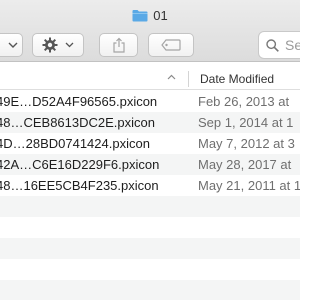  What do you see at coordinates (272, 45) in the screenshot?
I see `search-icon` at bounding box center [272, 45].